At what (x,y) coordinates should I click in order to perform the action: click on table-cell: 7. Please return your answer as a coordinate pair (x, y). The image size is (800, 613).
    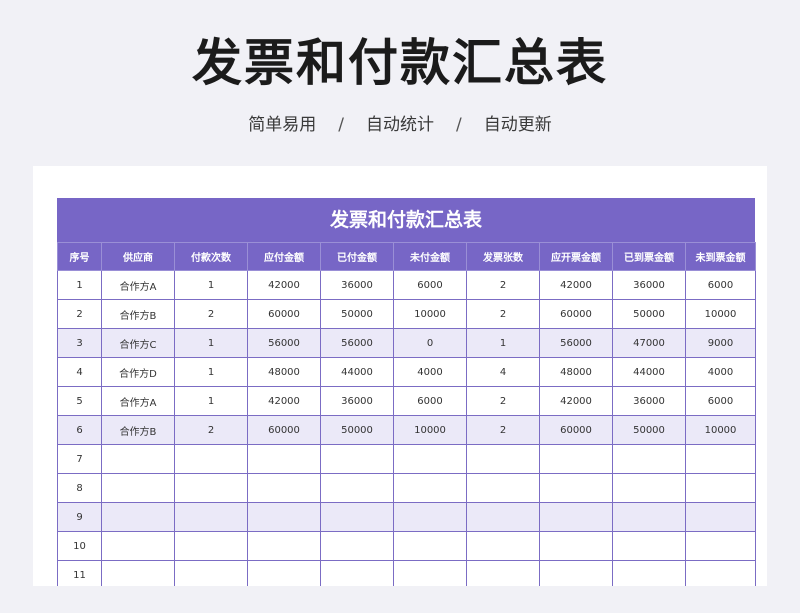
    Looking at the image, I should click on (79, 459).